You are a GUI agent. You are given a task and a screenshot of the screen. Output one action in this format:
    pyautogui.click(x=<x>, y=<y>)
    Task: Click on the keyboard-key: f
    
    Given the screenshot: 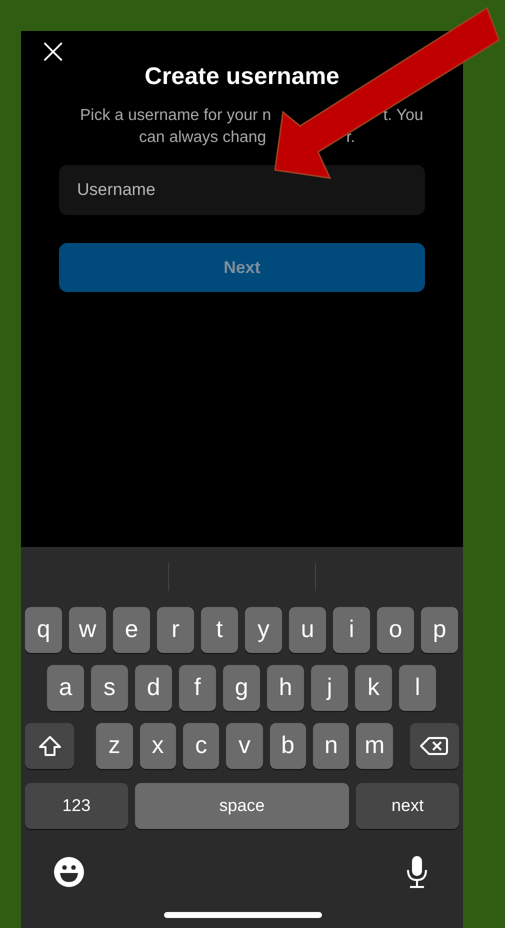 What is the action you would take?
    pyautogui.click(x=197, y=688)
    